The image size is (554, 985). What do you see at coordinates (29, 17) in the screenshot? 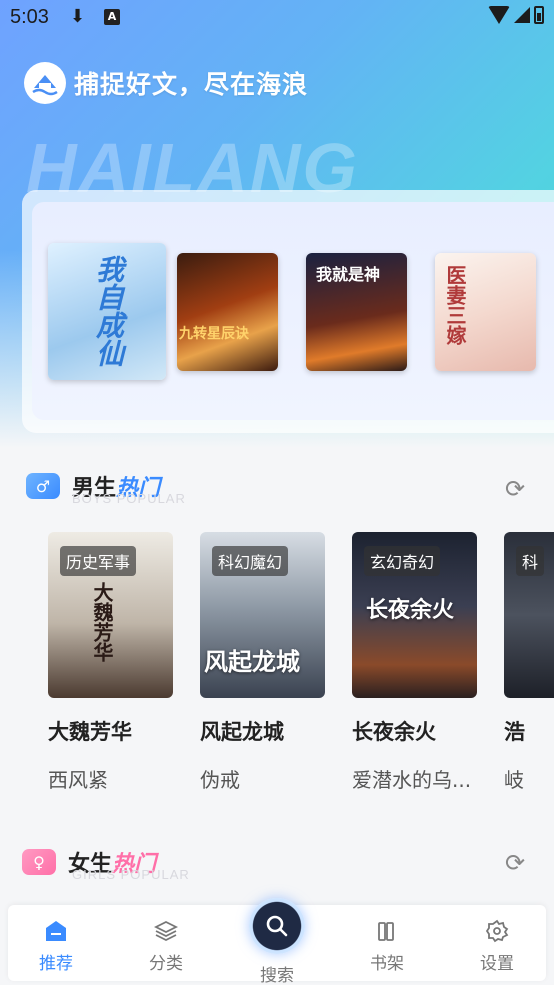
I see `status-time: 5:03` at bounding box center [29, 17].